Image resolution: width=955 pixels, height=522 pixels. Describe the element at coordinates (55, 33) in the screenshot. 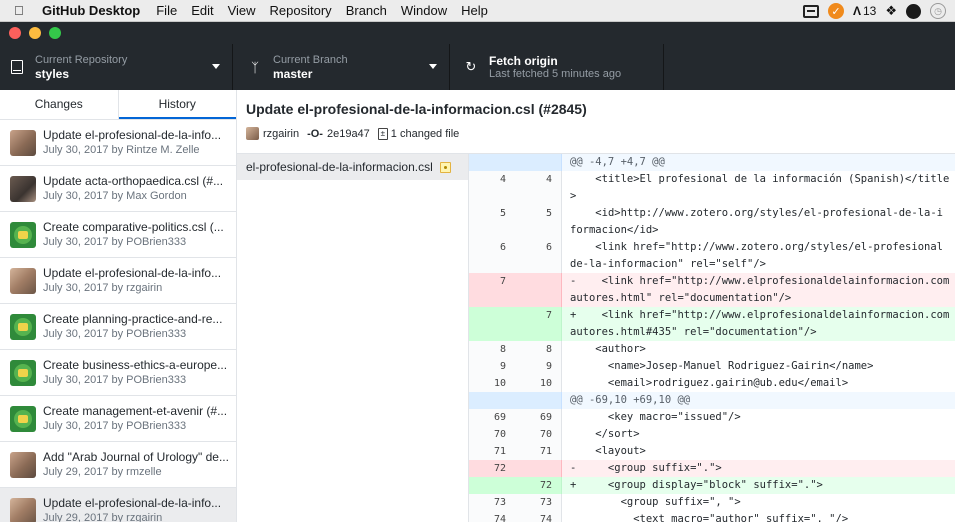

I see `maximize-window-button` at that location.